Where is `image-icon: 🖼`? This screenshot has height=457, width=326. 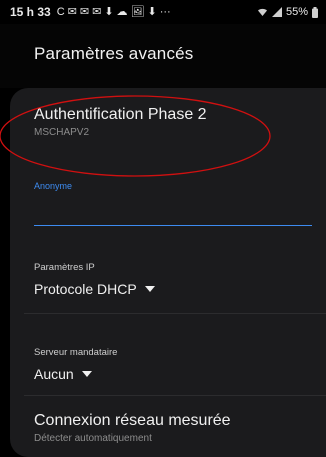
image-icon: 🖼 is located at coordinates (137, 11).